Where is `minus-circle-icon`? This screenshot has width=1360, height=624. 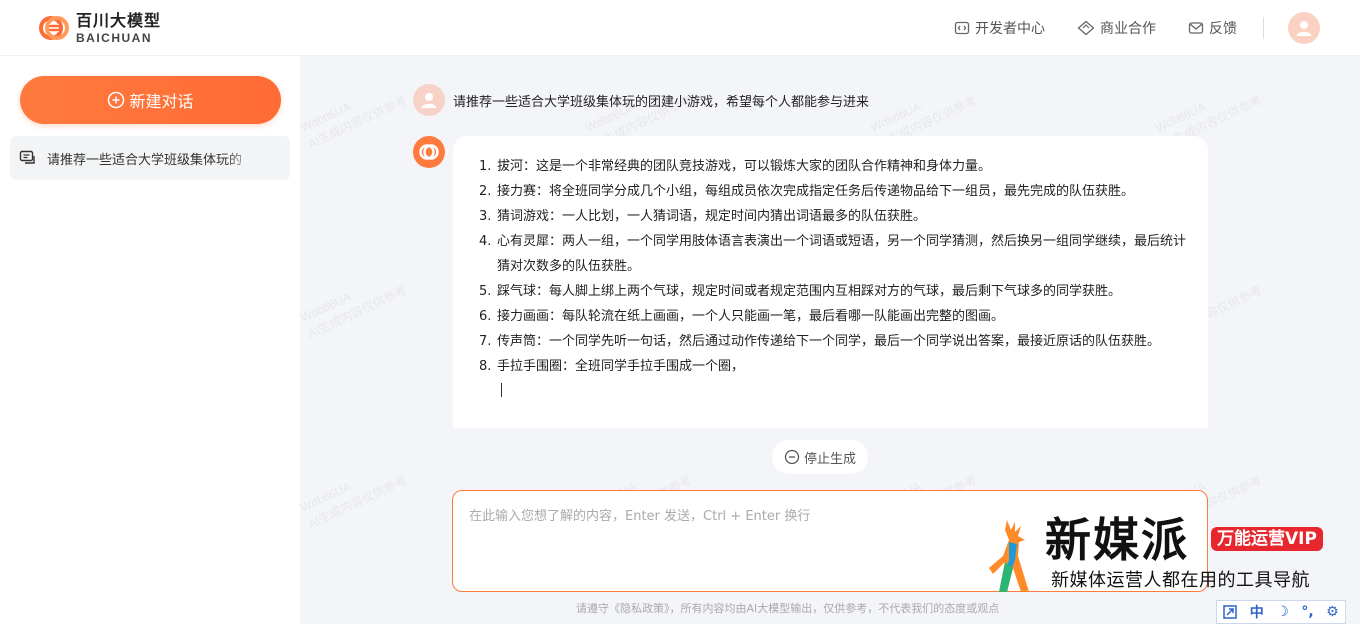
minus-circle-icon is located at coordinates (792, 457).